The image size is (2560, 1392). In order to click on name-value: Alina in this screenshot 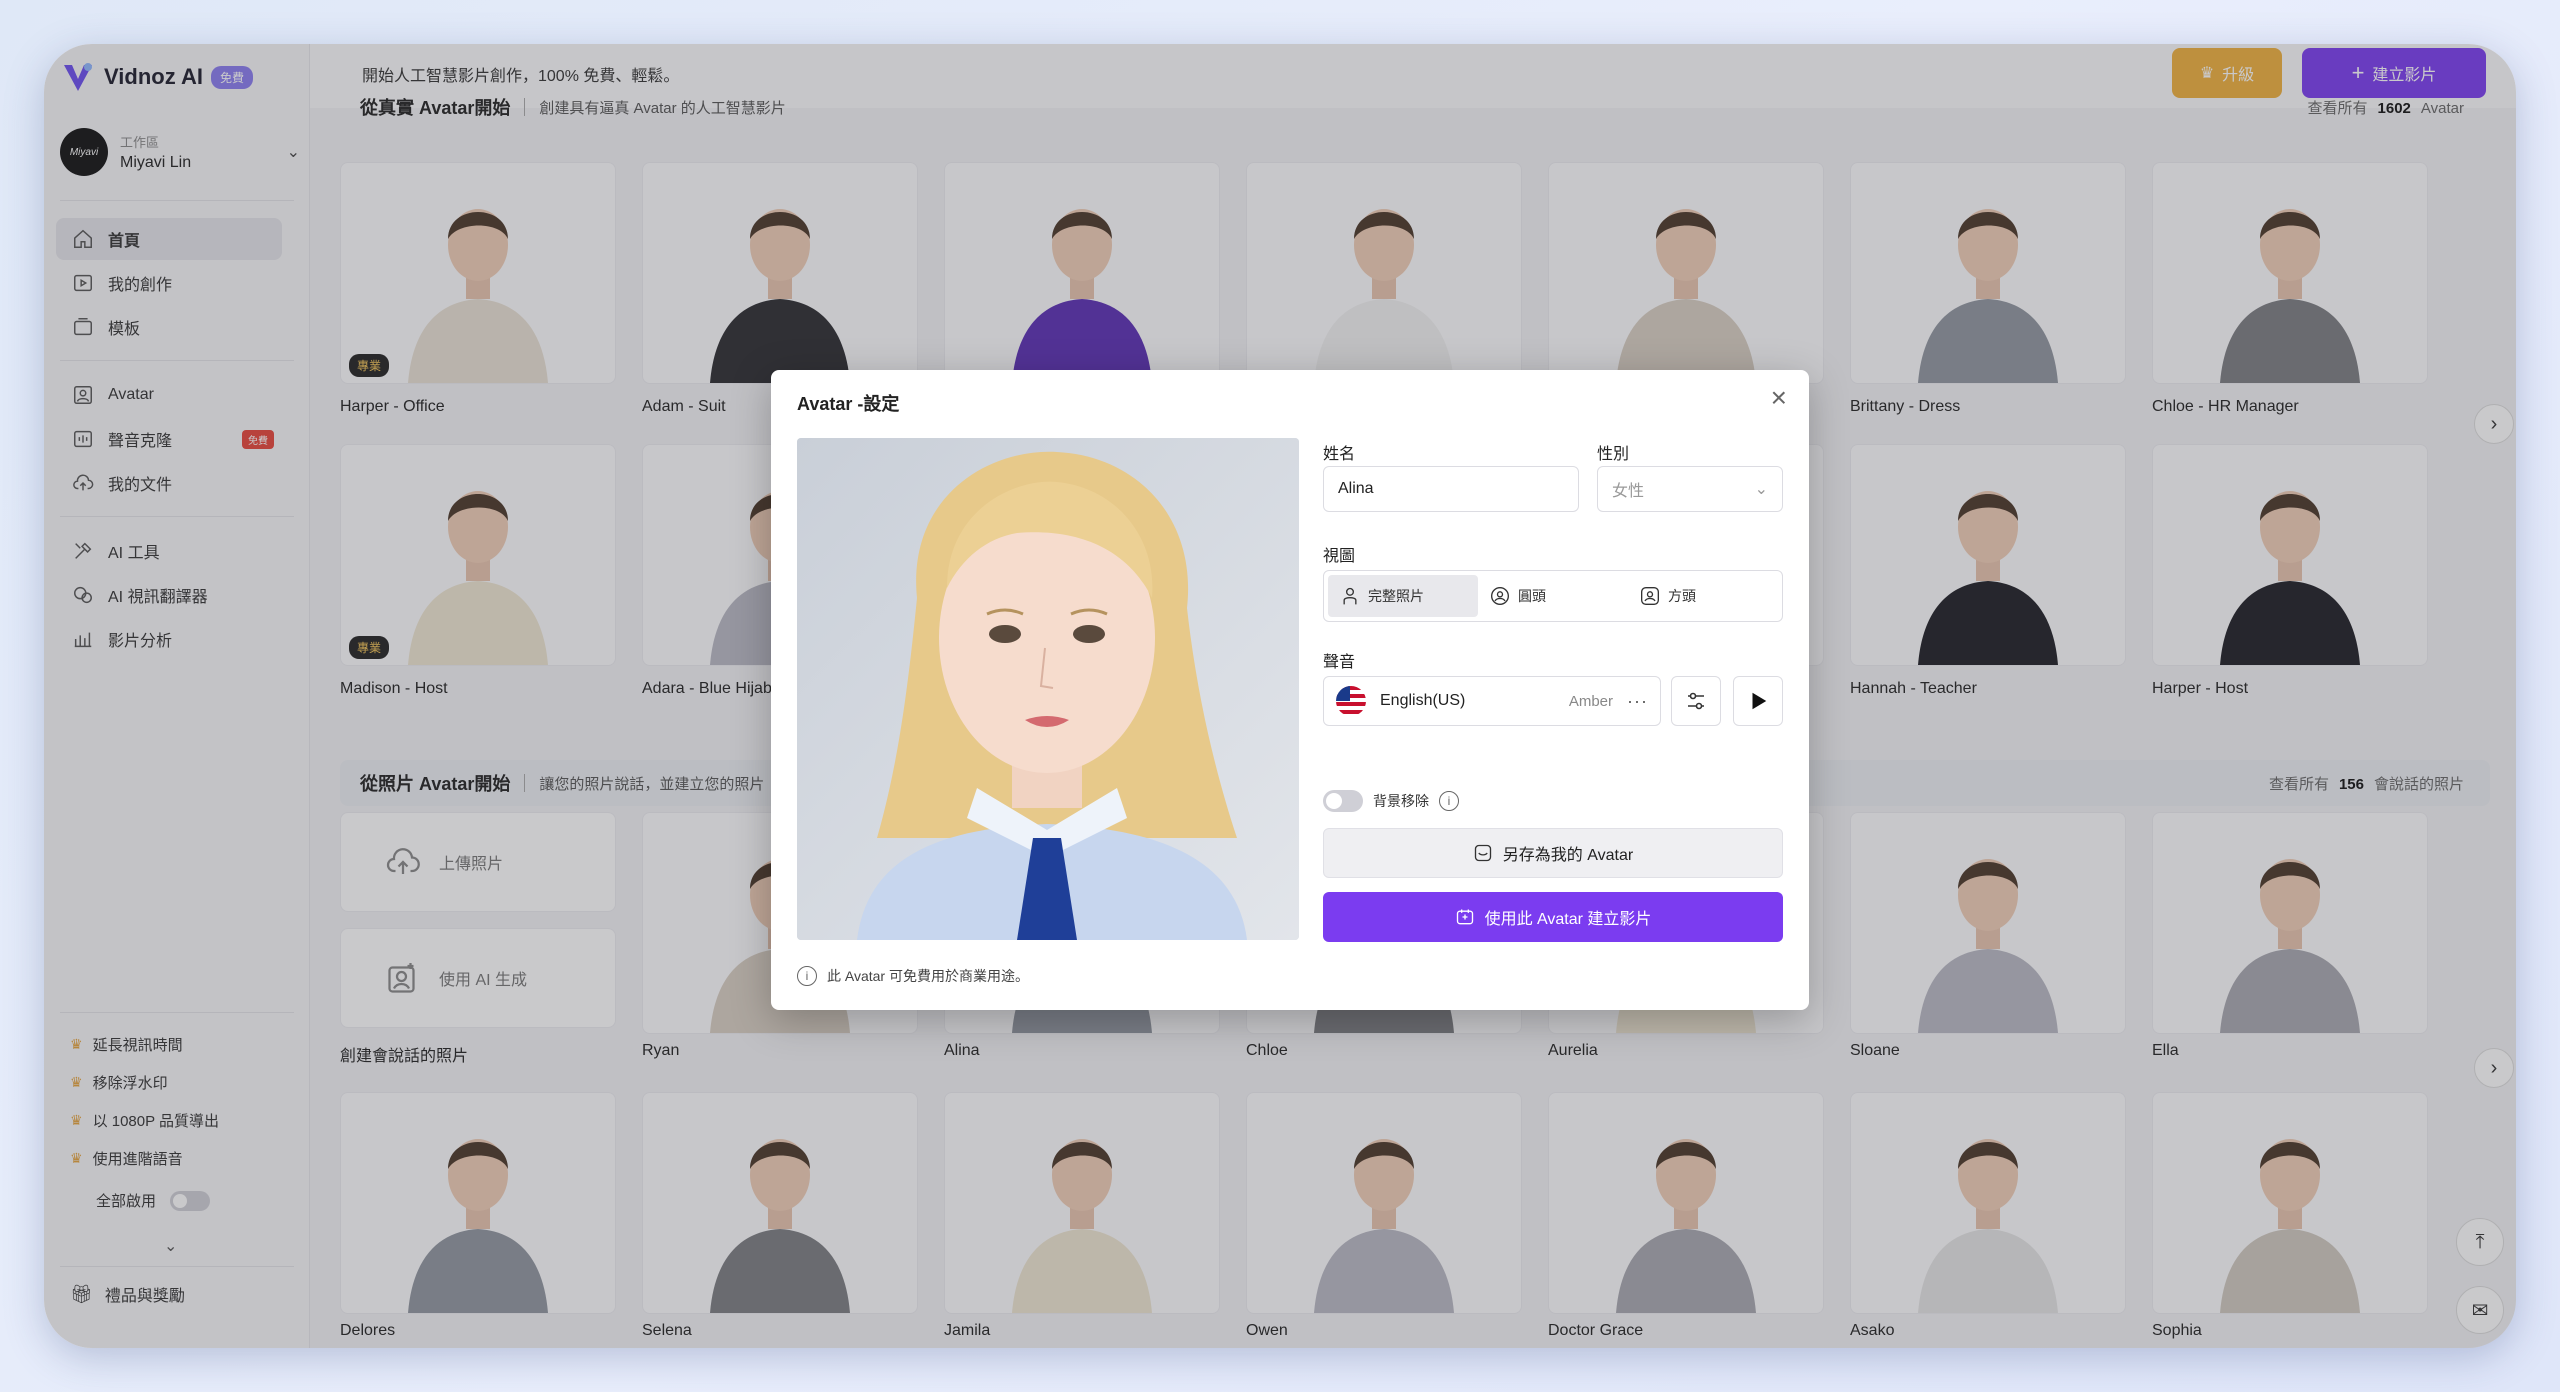, I will do `click(1356, 488)`.